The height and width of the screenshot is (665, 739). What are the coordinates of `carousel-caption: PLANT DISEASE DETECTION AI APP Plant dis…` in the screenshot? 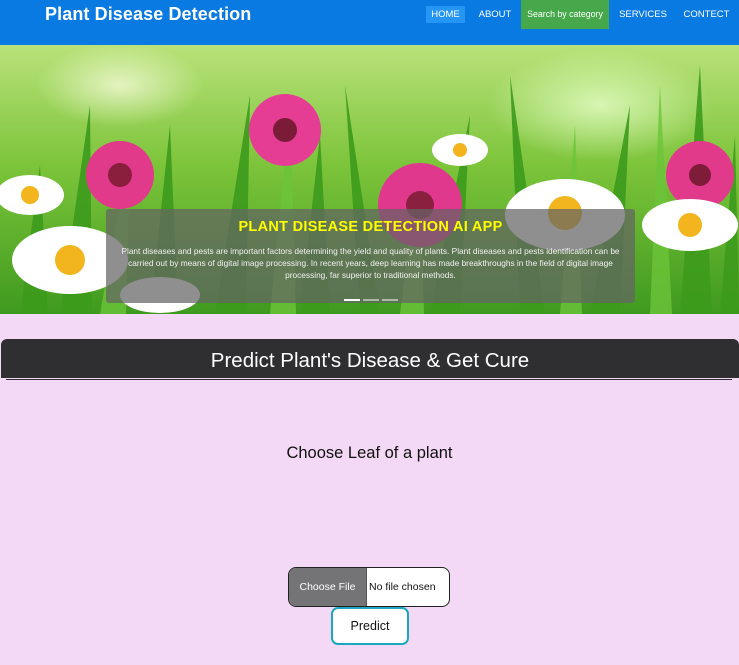 It's located at (370, 256).